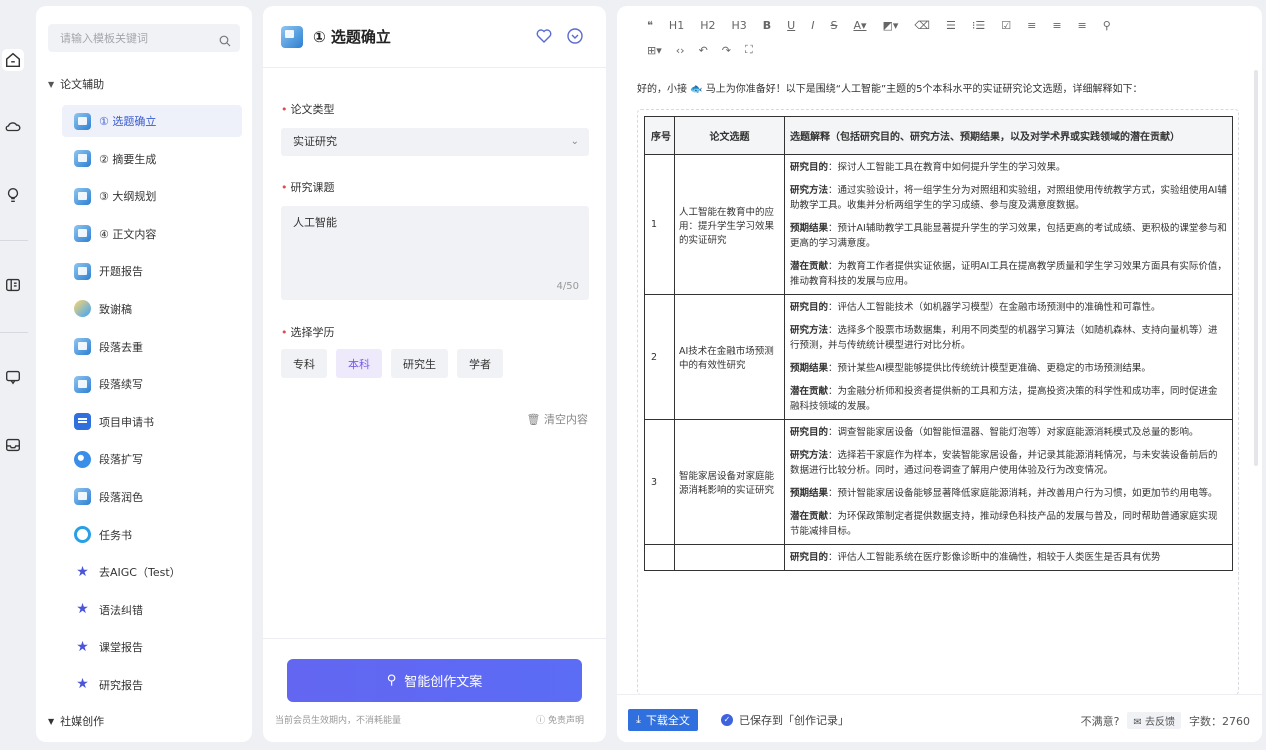 The width and height of the screenshot is (1266, 750). What do you see at coordinates (152, 309) in the screenshot?
I see `template-item: 致谢稿` at bounding box center [152, 309].